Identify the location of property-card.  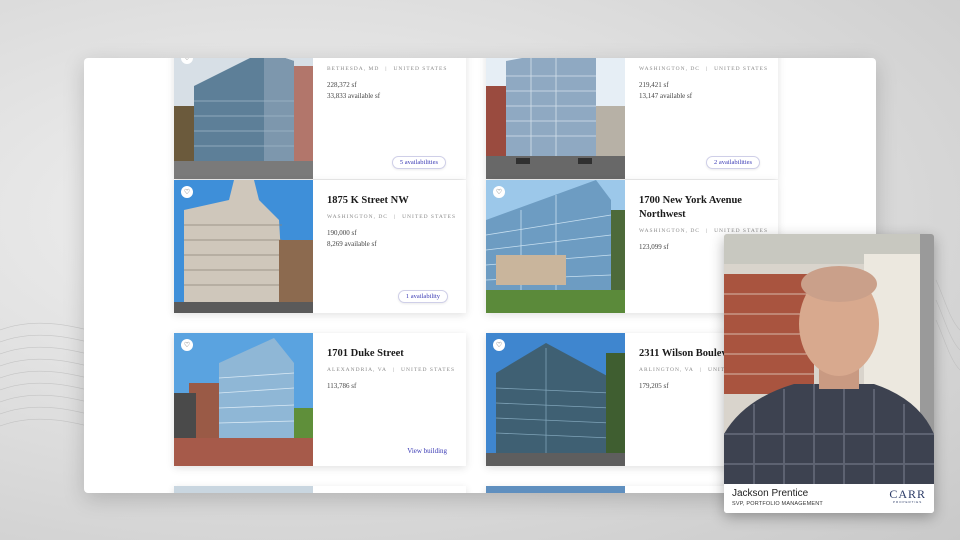
(320, 489).